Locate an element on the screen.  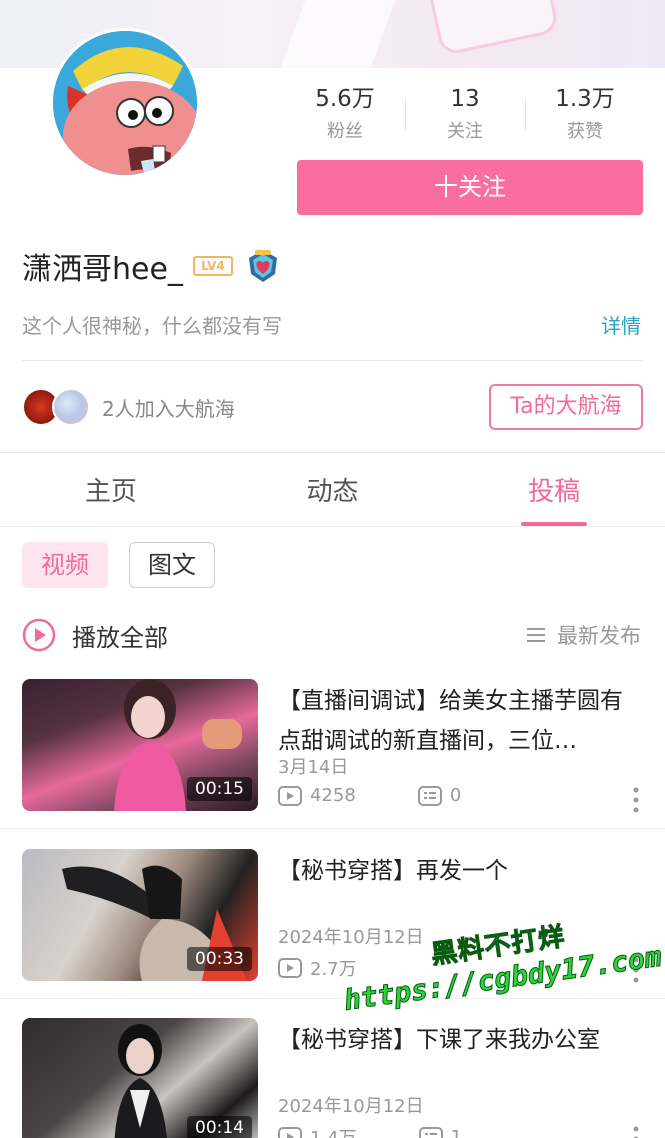
video-thumbnail: 00:33 is located at coordinates (140, 915).